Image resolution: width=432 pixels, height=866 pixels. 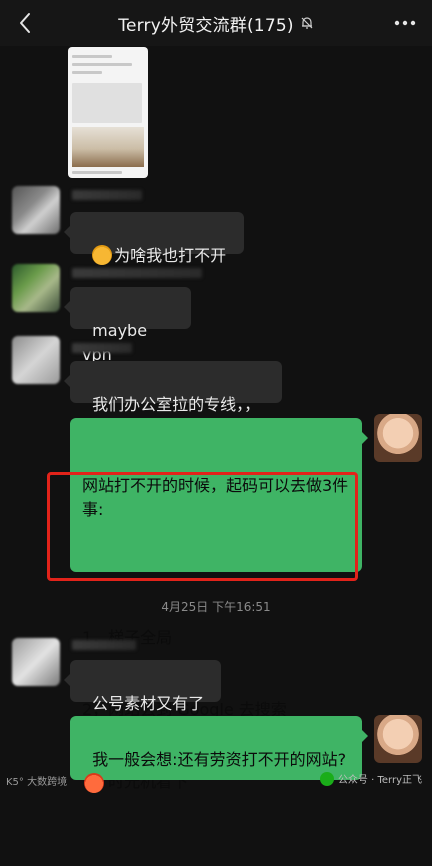 I want to click on message-text: 为啥我也打不开, so click(x=170, y=255).